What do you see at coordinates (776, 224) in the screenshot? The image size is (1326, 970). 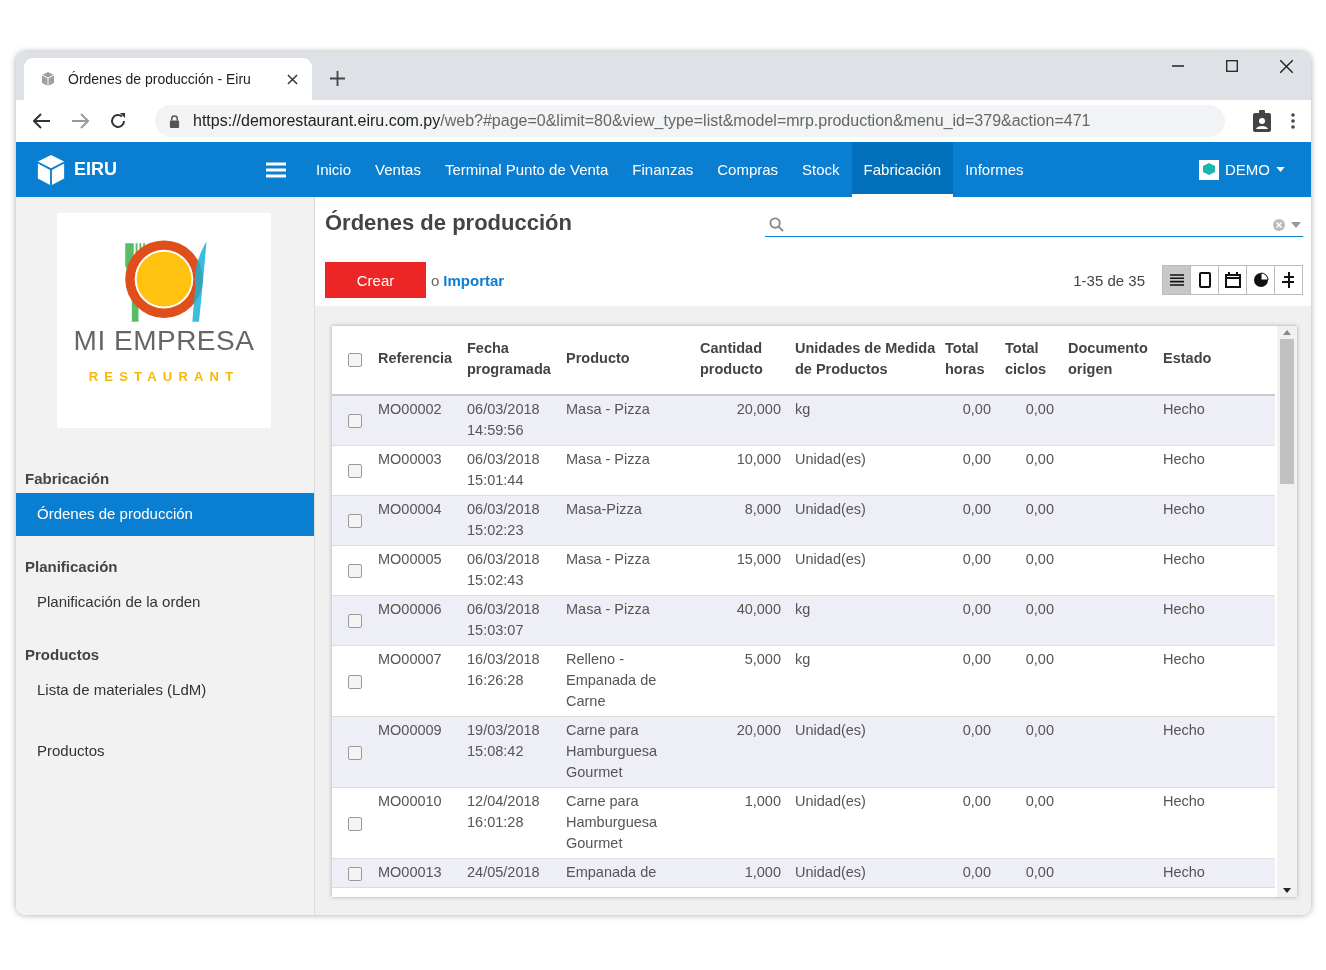 I see `search-icon` at bounding box center [776, 224].